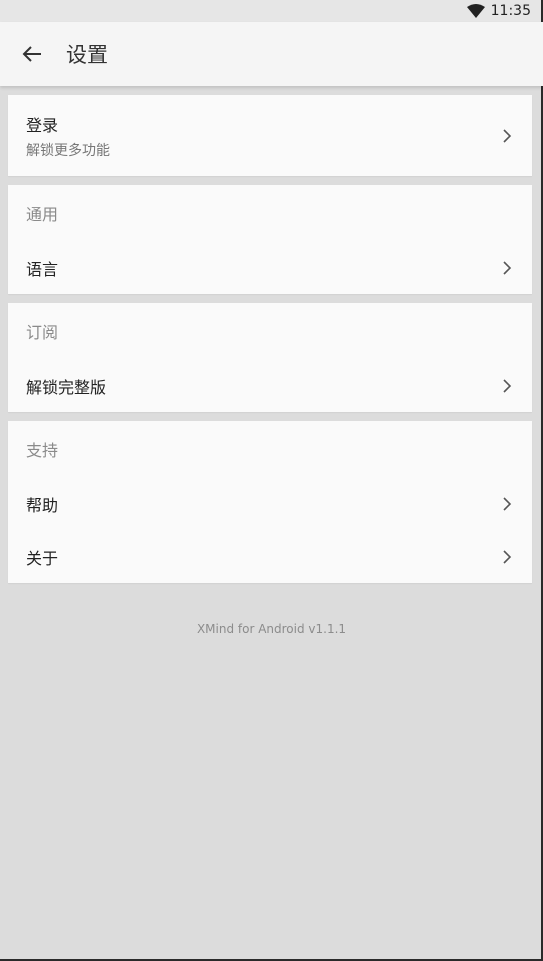 The image size is (543, 961). What do you see at coordinates (270, 267) in the screenshot?
I see `language-row: 语言` at bounding box center [270, 267].